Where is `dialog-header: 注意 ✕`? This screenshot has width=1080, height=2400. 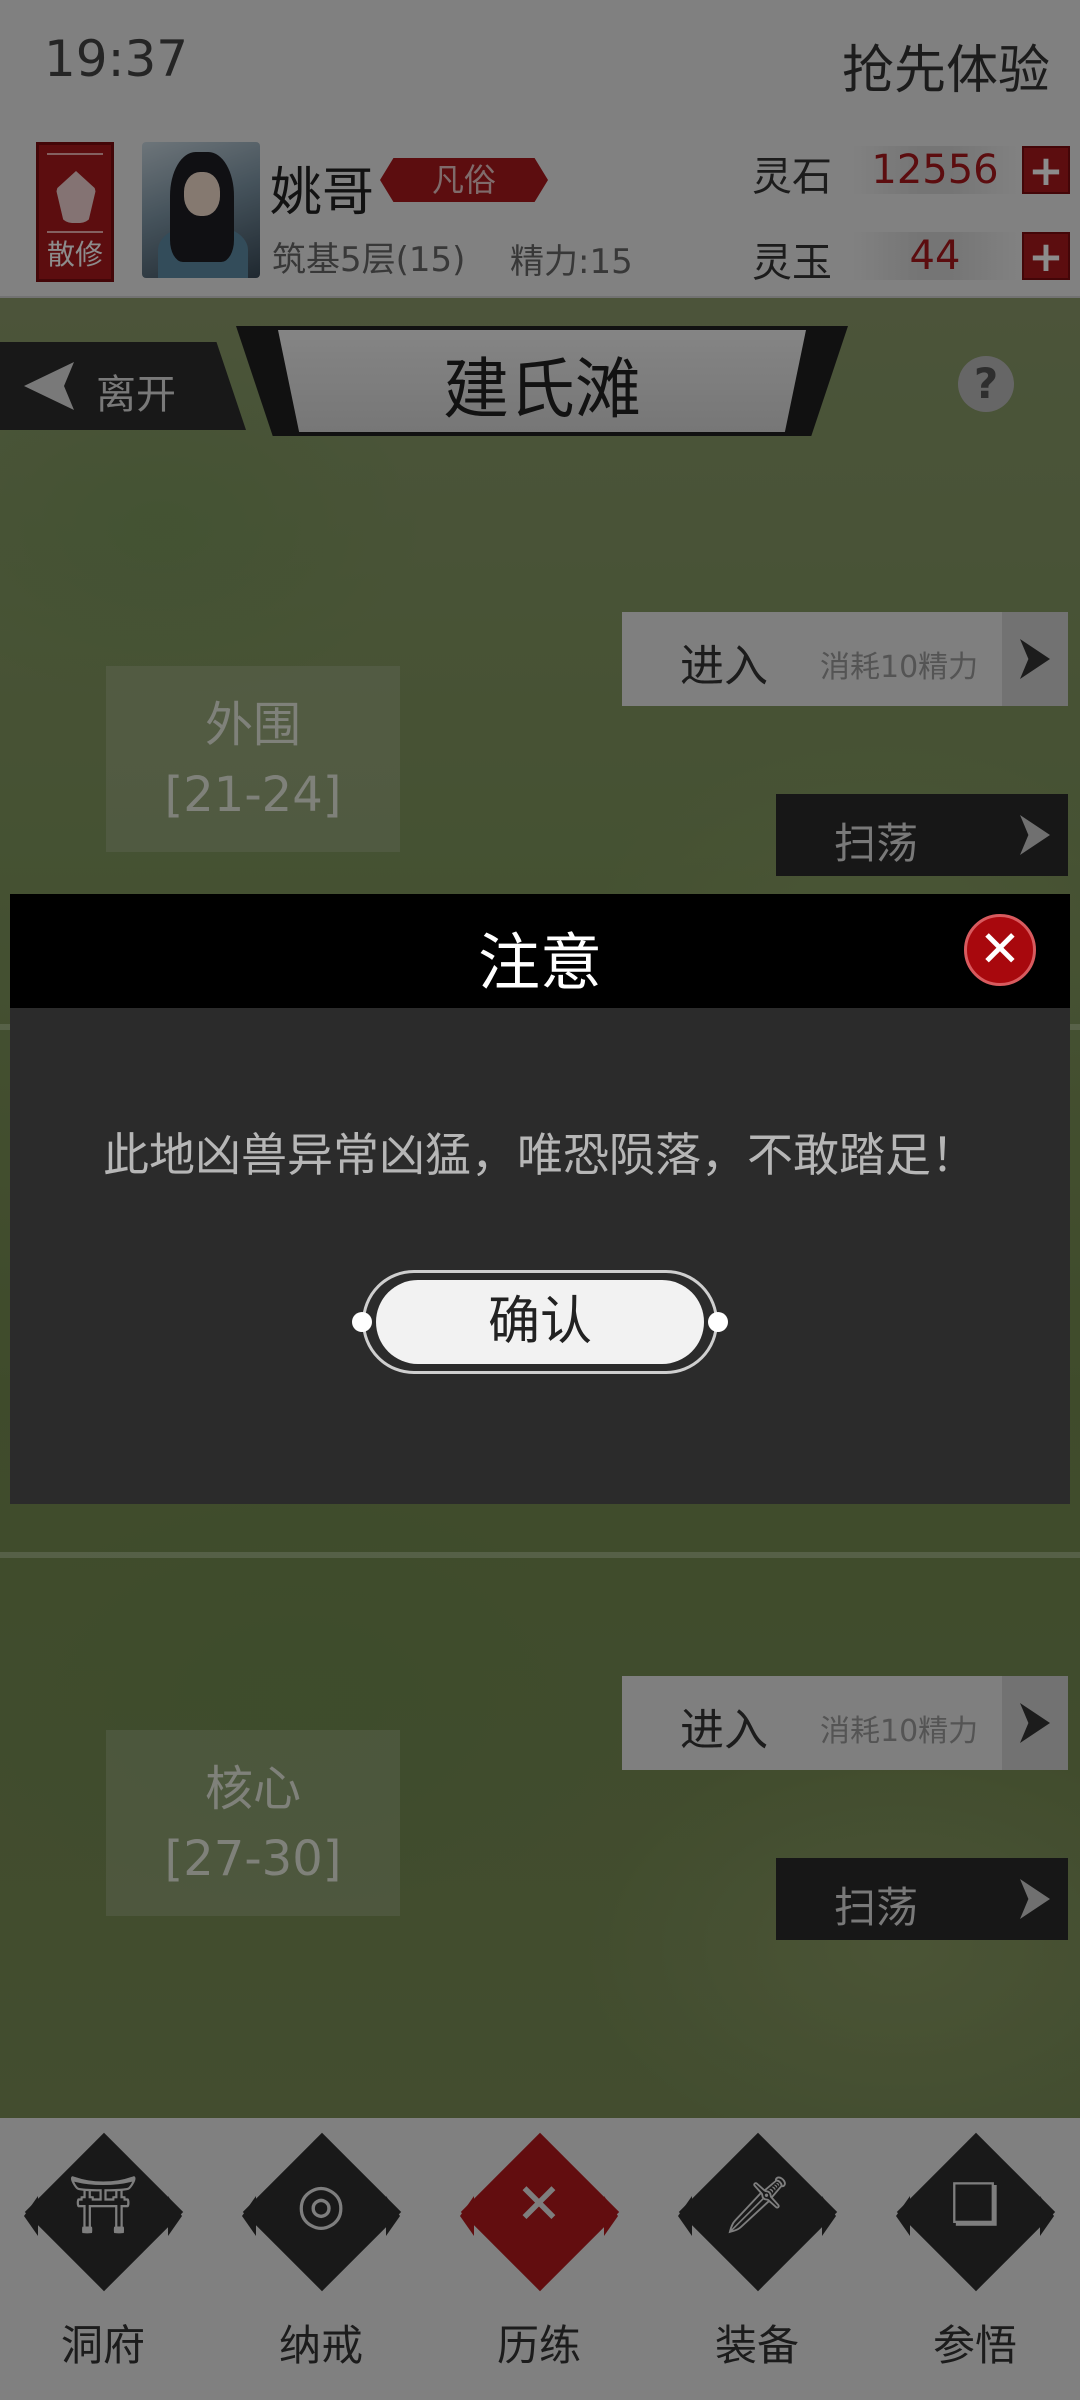
dialog-header: 注意 ✕ is located at coordinates (540, 951).